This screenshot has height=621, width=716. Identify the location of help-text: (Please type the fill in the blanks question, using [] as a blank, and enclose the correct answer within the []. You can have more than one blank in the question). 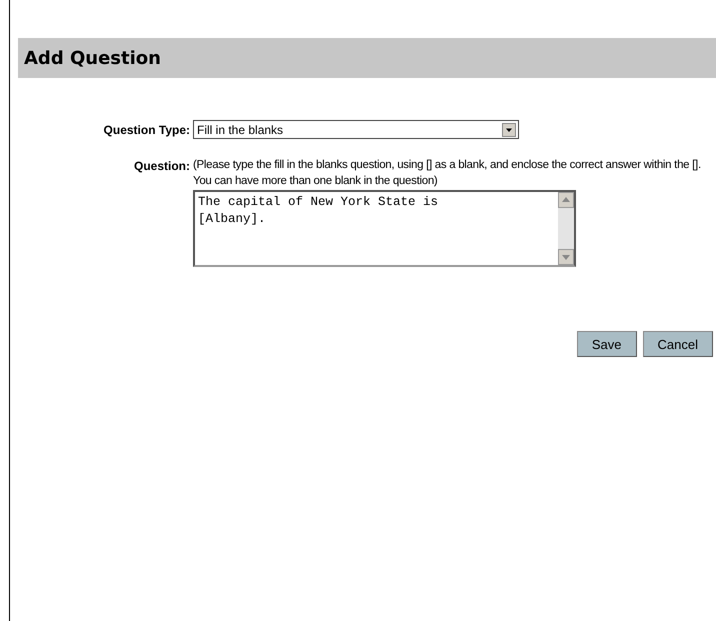
(447, 173).